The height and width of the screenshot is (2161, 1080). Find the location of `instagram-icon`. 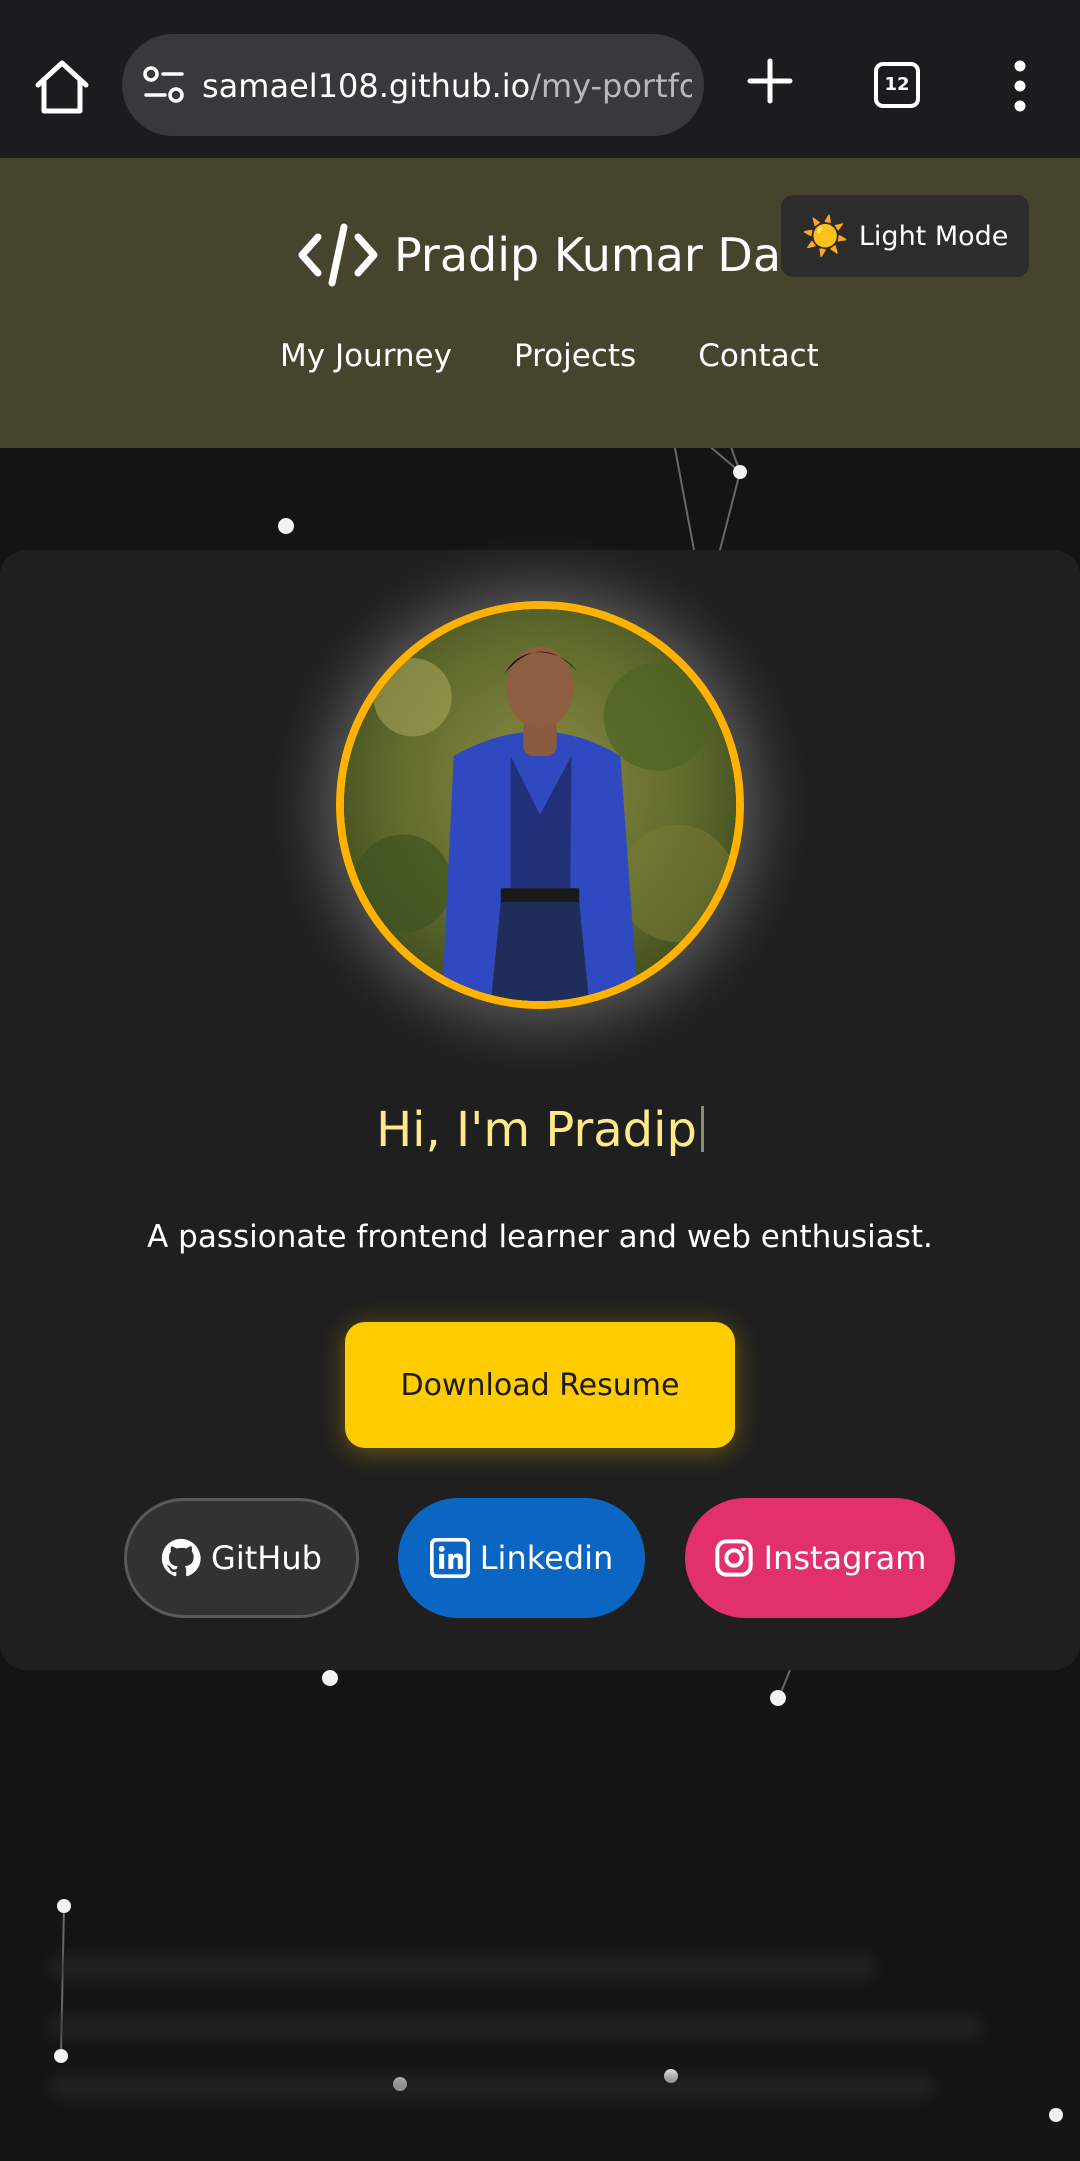

instagram-icon is located at coordinates (733, 1558).